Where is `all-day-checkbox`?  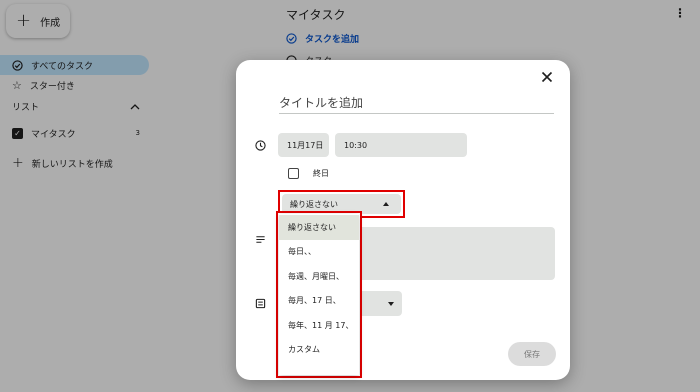
all-day-checkbox is located at coordinates (293, 173).